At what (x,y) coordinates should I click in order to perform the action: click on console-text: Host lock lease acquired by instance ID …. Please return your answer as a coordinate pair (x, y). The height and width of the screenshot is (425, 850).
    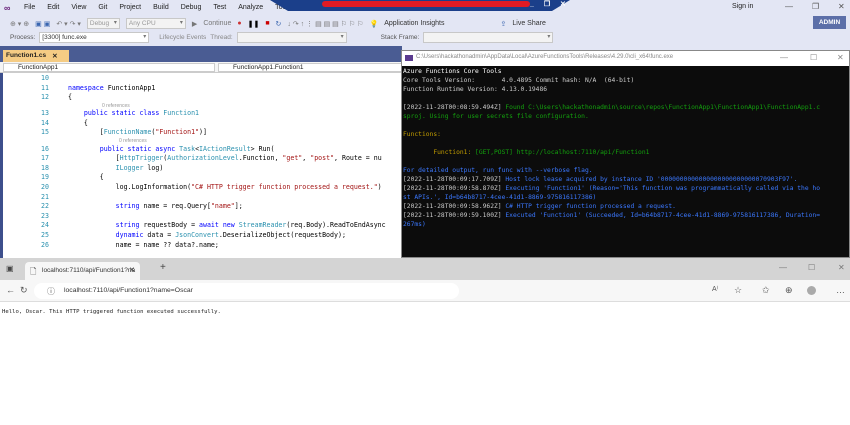
    Looking at the image, I should click on (651, 179).